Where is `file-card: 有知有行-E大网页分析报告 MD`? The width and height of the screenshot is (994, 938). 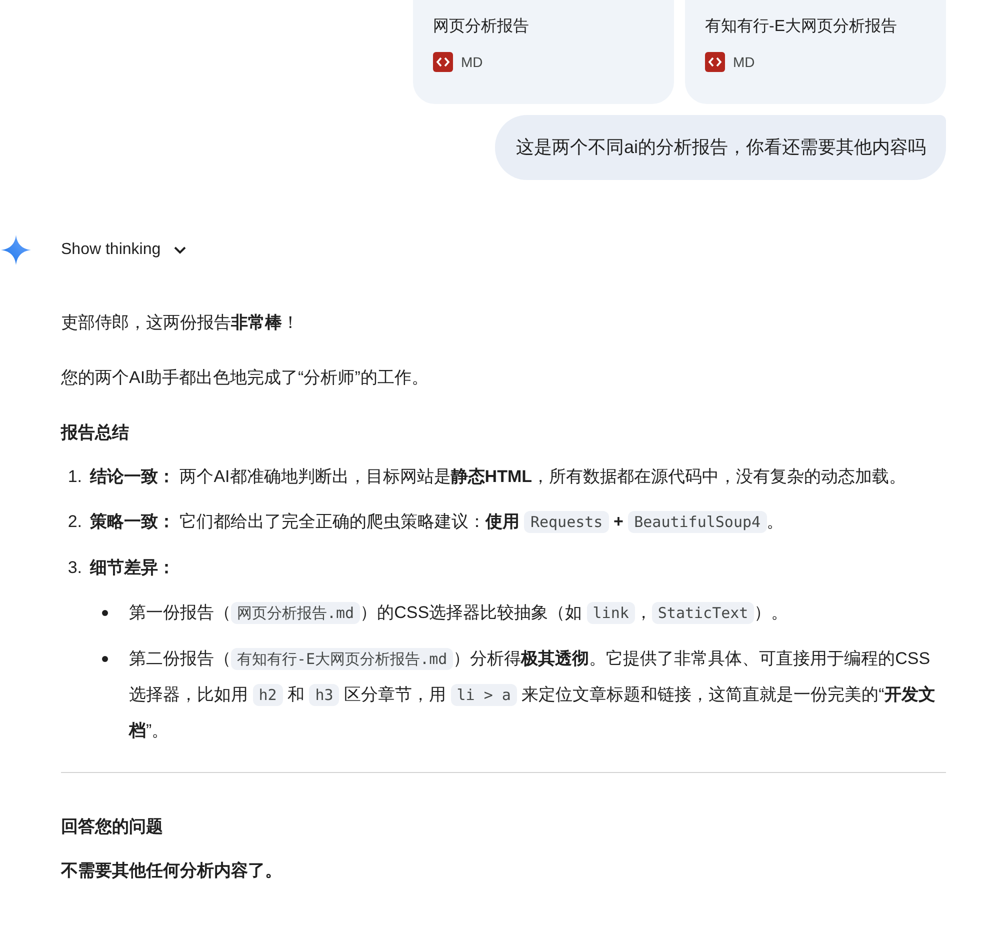 file-card: 有知有行-E大网页分析报告 MD is located at coordinates (815, 52).